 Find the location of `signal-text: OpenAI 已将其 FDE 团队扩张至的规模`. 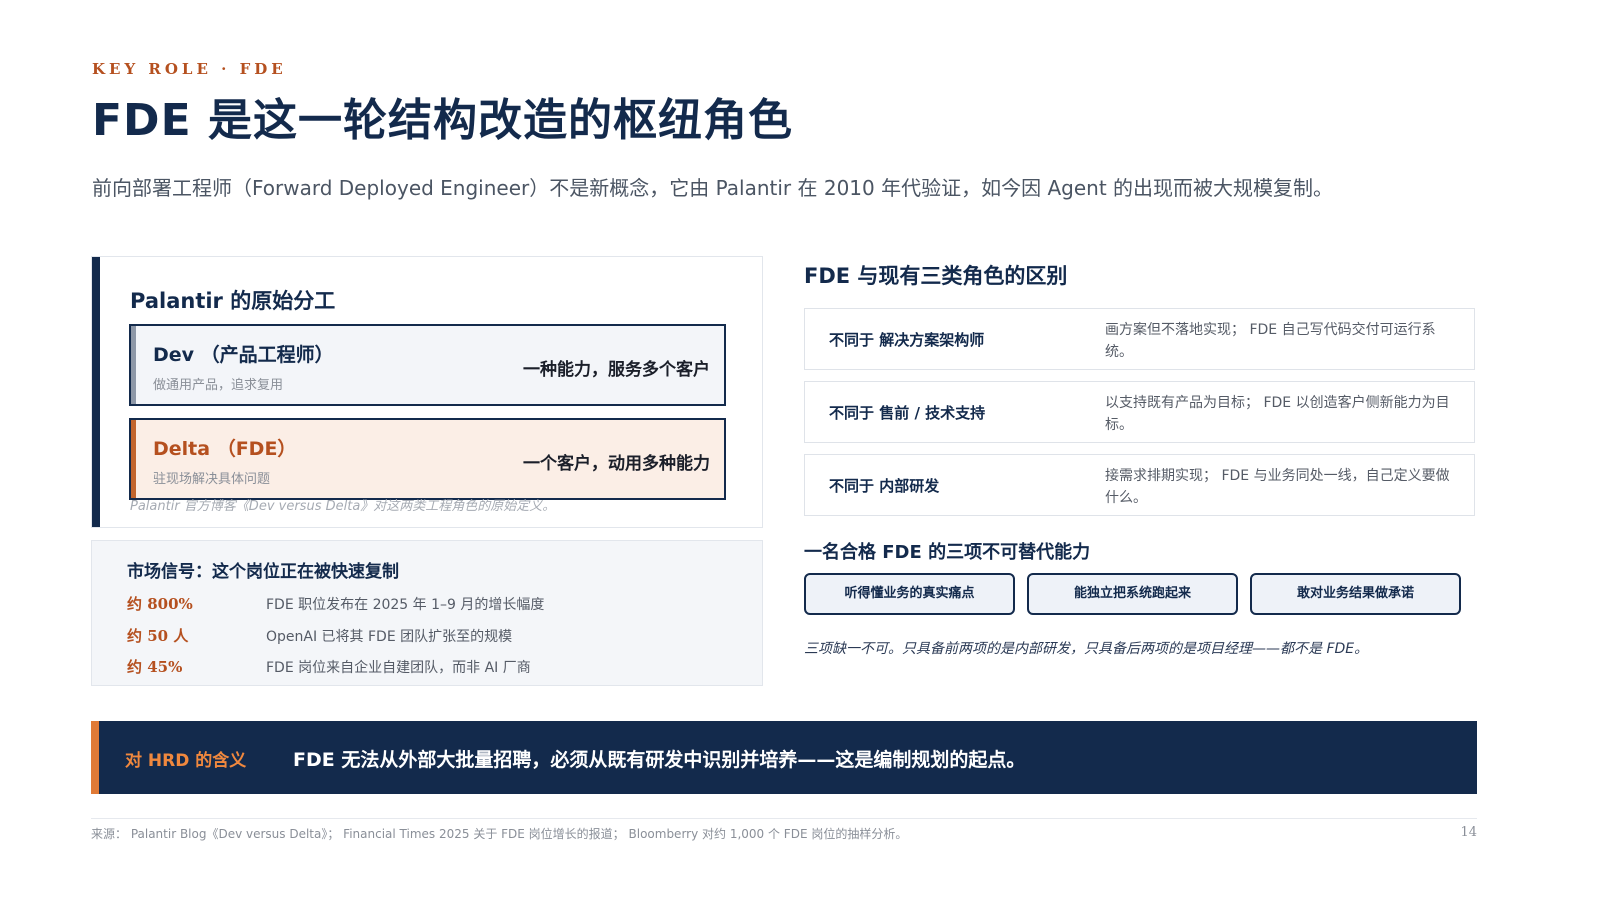

signal-text: OpenAI 已将其 FDE 团队扩张至的规模 is located at coordinates (389, 637).